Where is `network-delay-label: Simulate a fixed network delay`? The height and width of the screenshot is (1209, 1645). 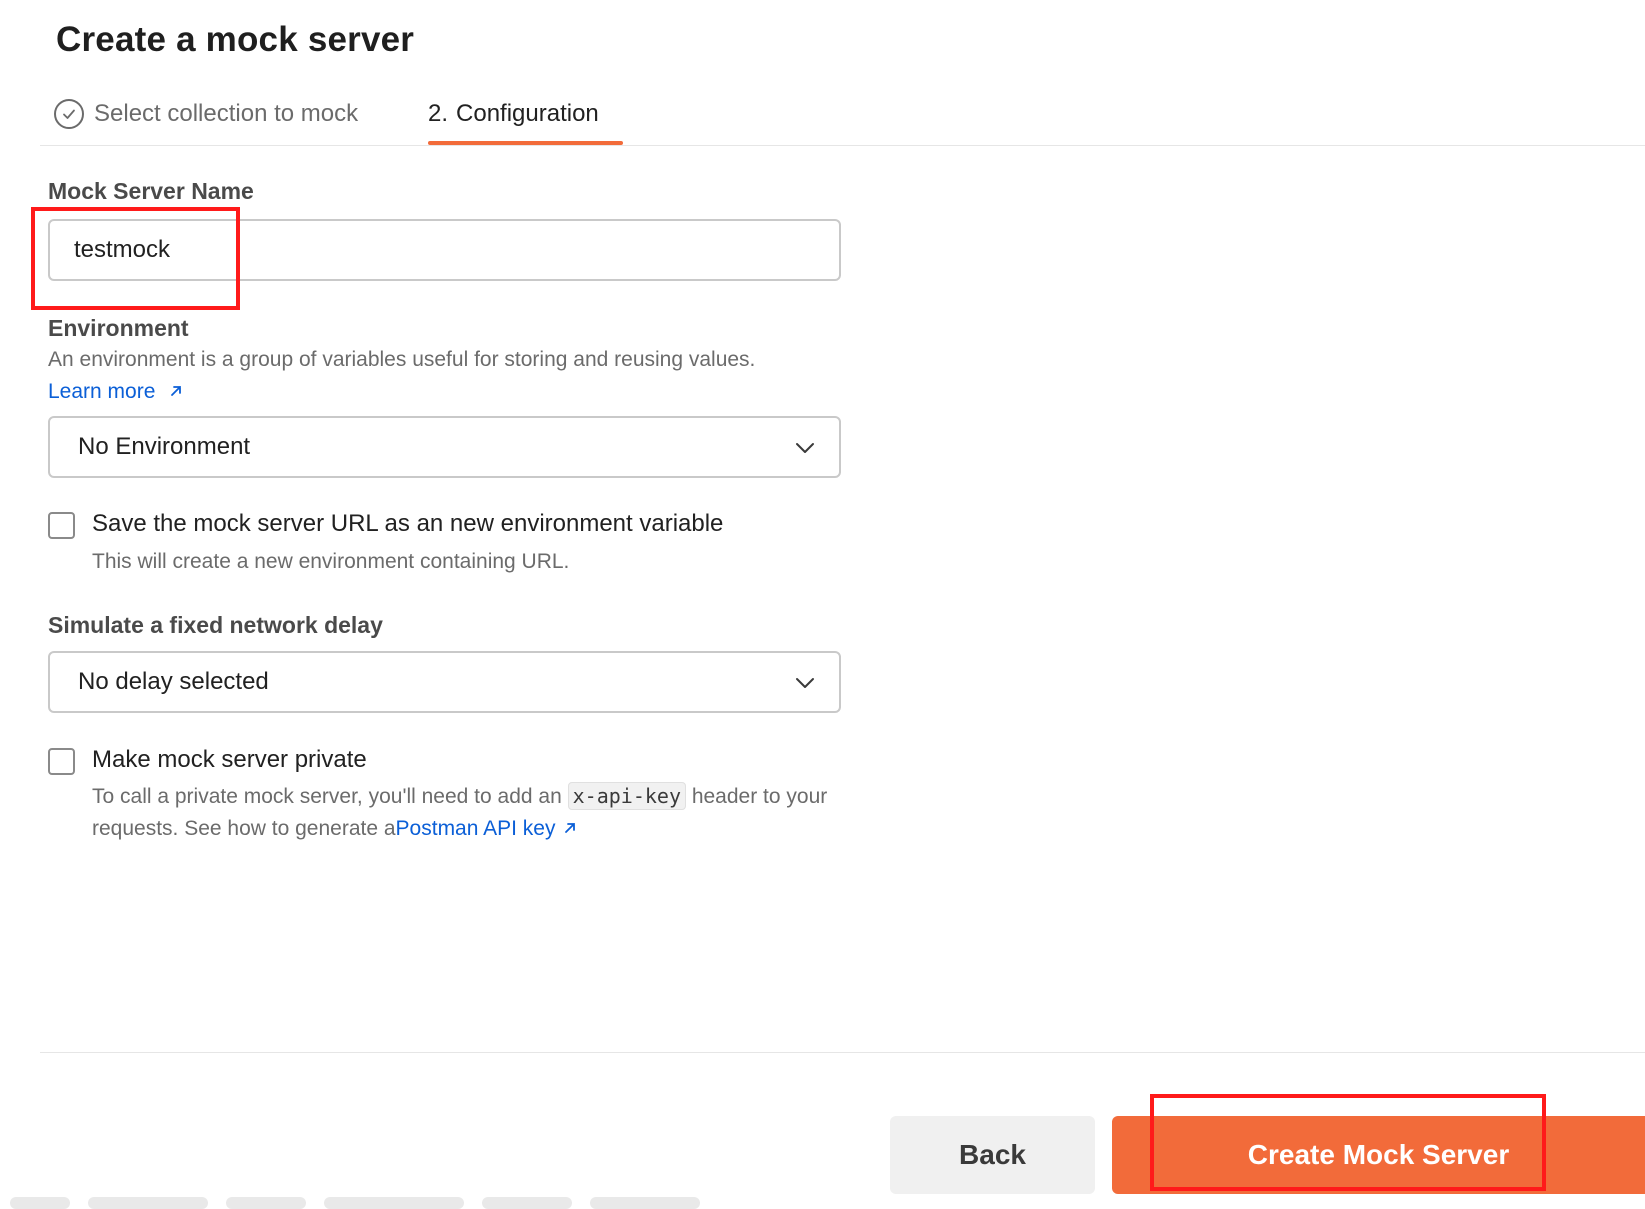 network-delay-label: Simulate a fixed network delay is located at coordinates (215, 625).